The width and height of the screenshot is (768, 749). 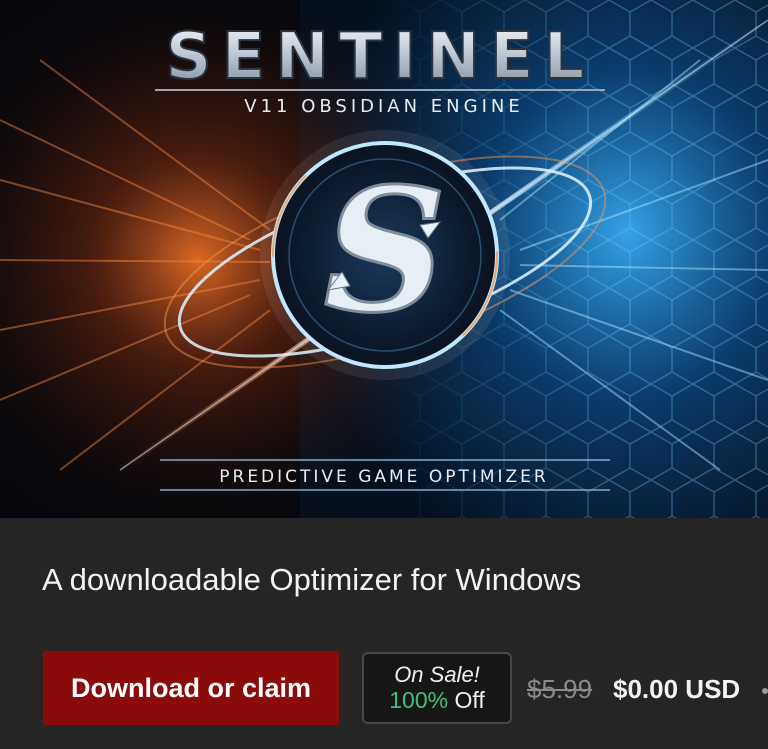 What do you see at coordinates (437, 675) in the screenshot?
I see `sale-label: On Sale!` at bounding box center [437, 675].